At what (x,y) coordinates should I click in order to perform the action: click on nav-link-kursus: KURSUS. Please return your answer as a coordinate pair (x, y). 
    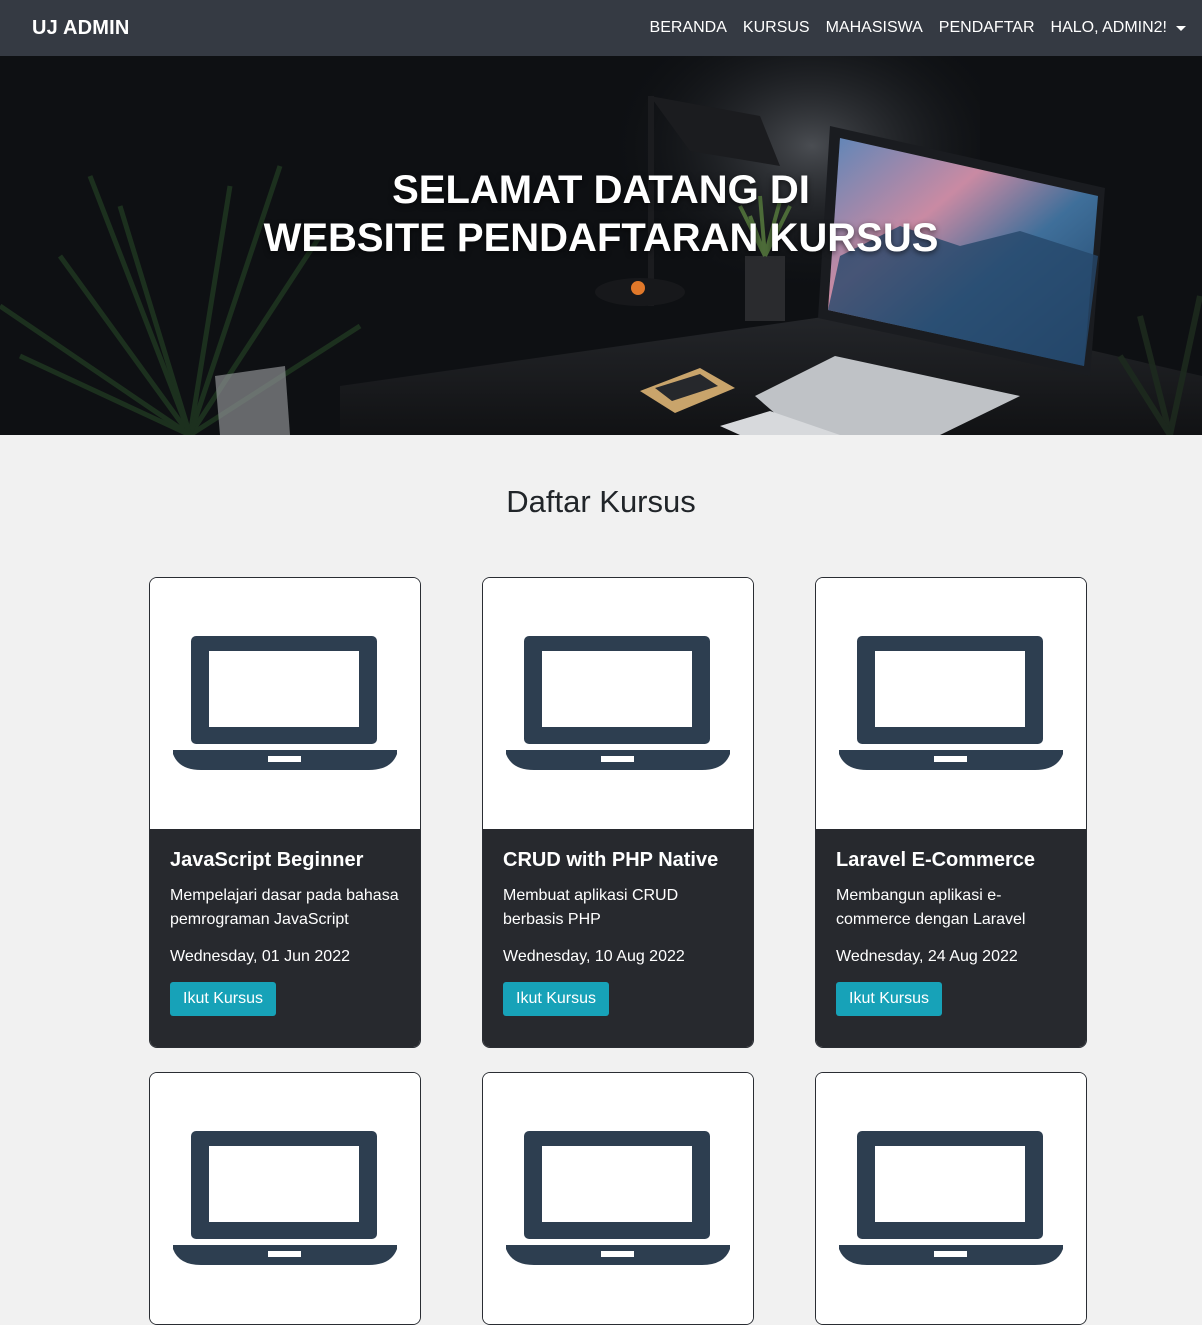
    Looking at the image, I should click on (776, 28).